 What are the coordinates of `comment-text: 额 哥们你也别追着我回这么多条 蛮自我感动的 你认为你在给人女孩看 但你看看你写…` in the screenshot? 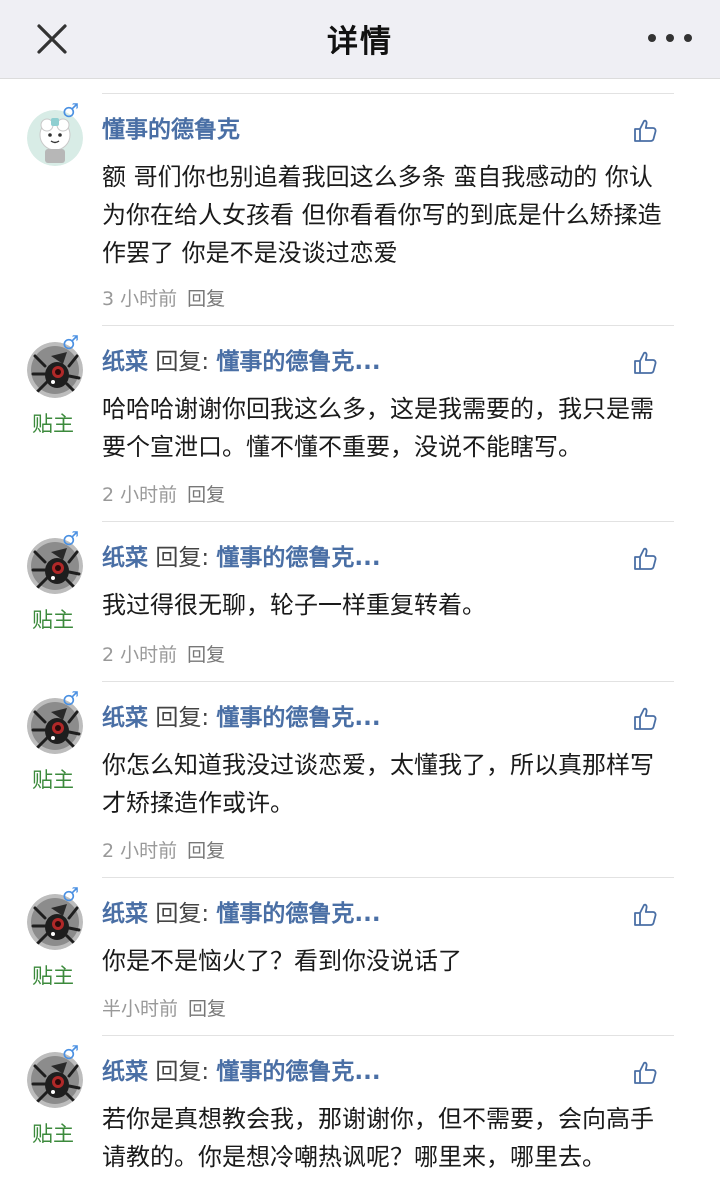 It's located at (382, 215).